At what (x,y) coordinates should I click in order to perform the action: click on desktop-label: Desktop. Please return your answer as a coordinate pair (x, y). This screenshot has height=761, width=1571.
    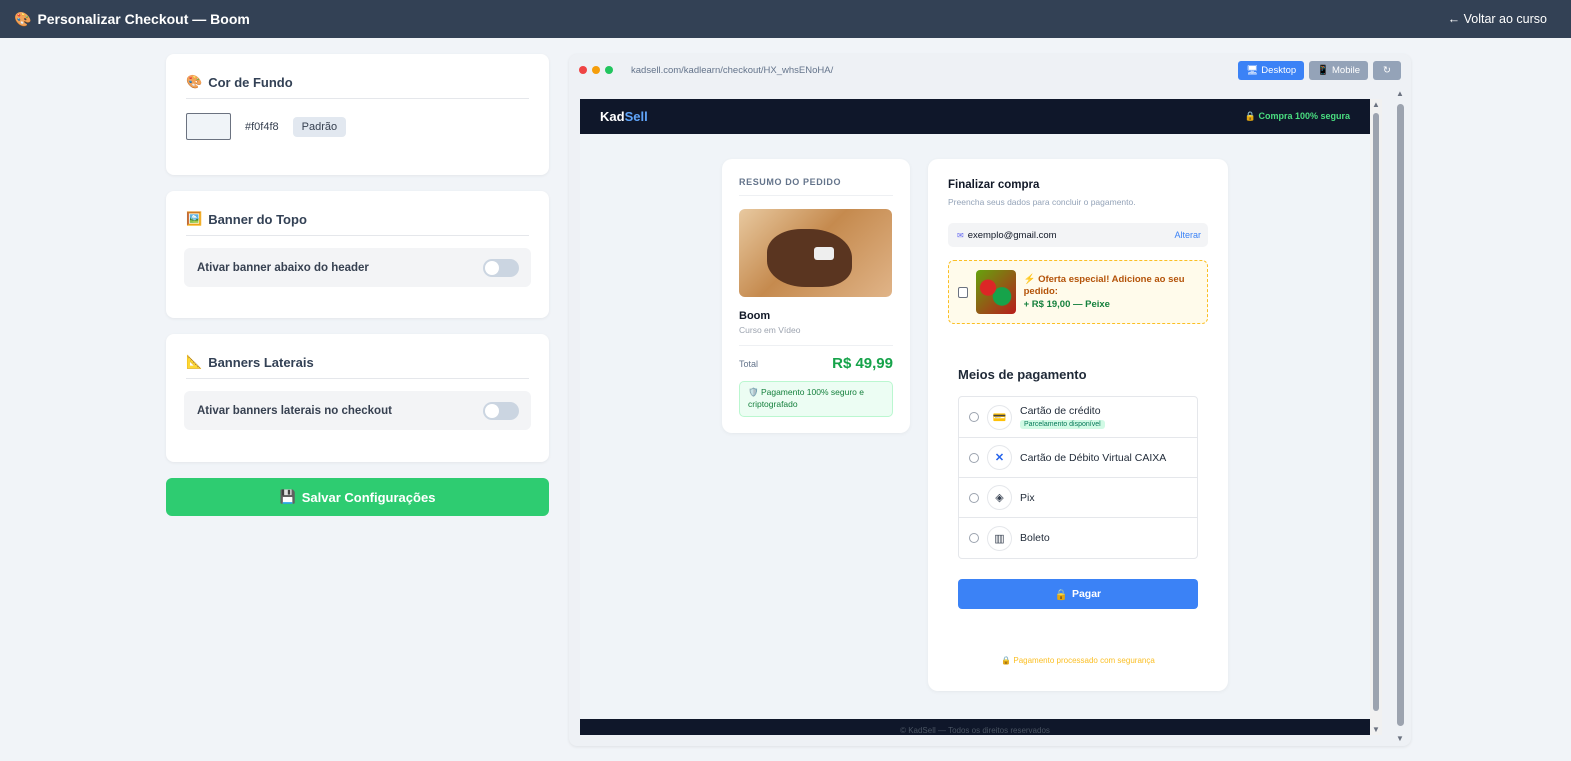
    Looking at the image, I should click on (1279, 70).